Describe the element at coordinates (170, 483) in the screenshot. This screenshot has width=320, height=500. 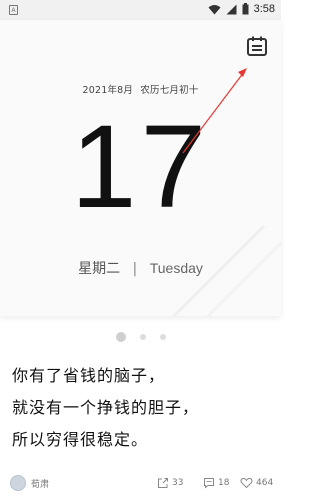
I see `share-button: 33` at that location.